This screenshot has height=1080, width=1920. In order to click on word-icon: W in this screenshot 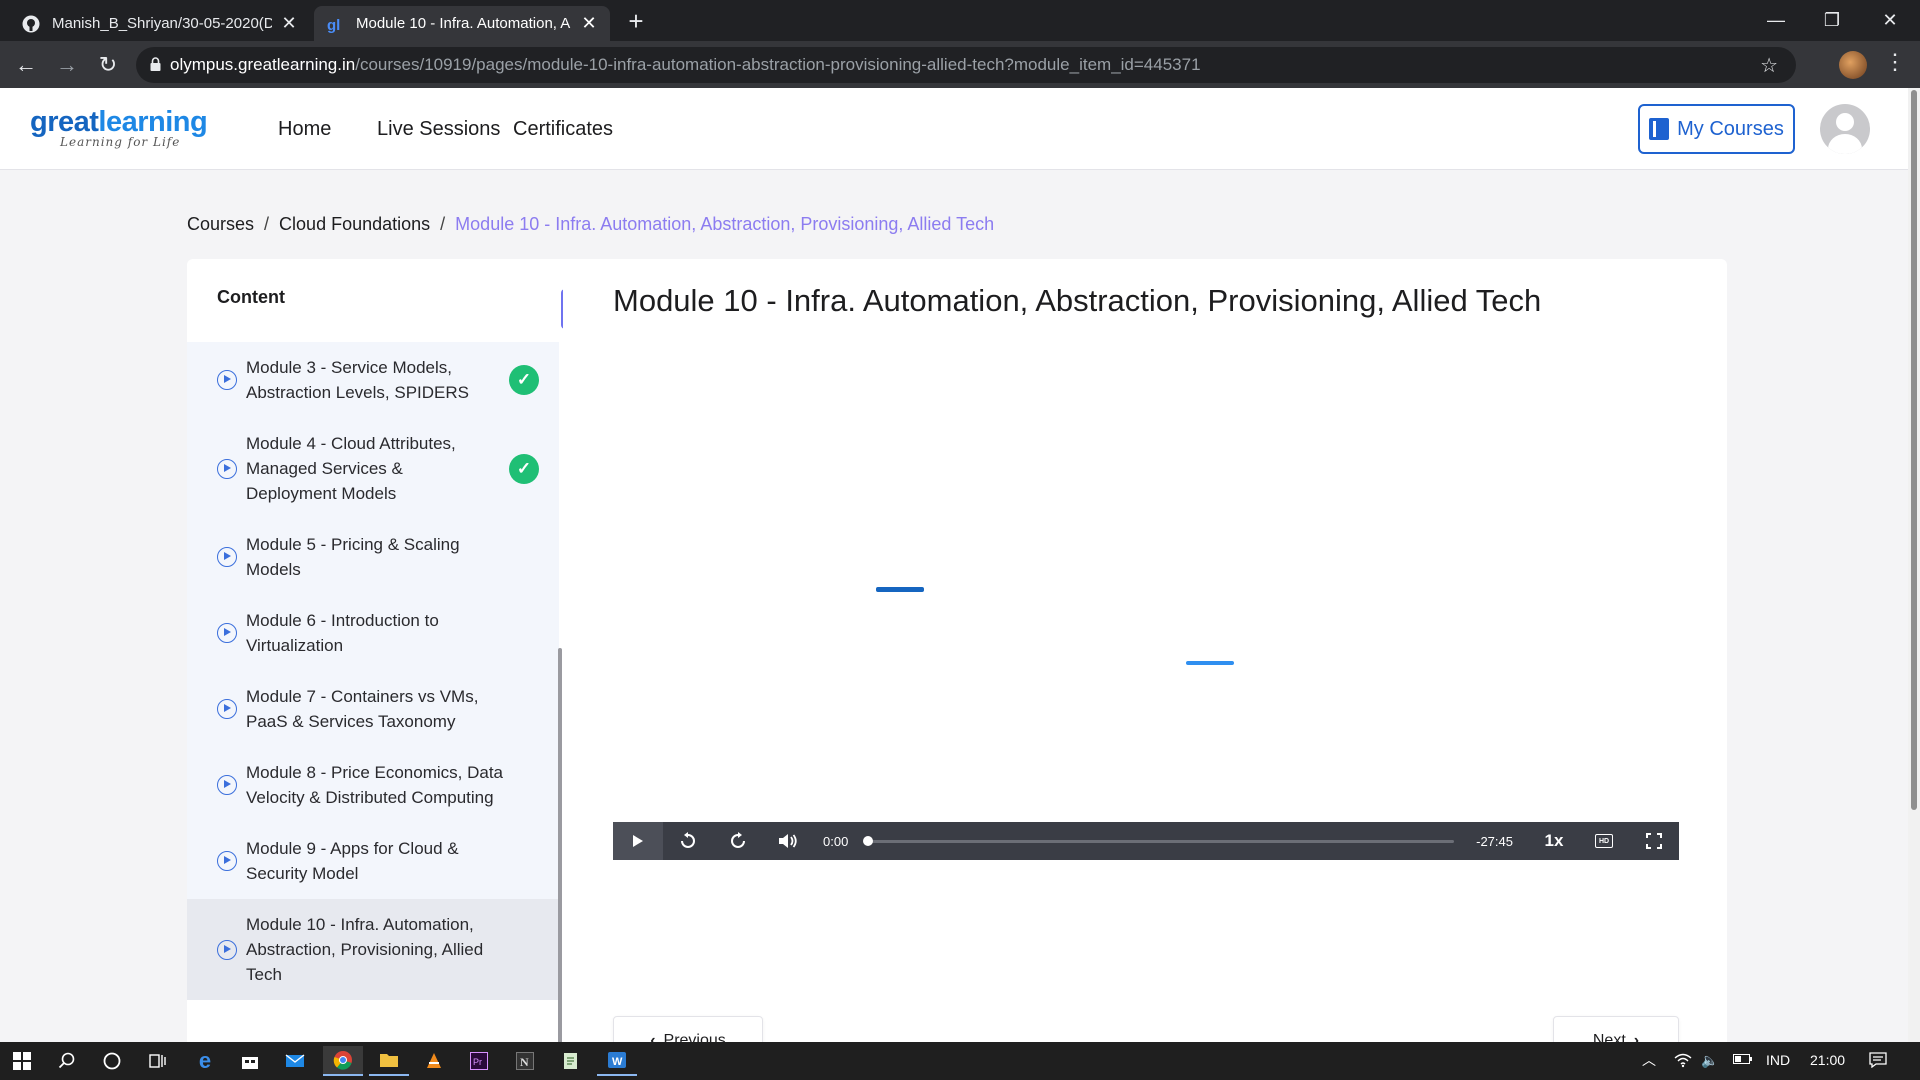, I will do `click(617, 1061)`.